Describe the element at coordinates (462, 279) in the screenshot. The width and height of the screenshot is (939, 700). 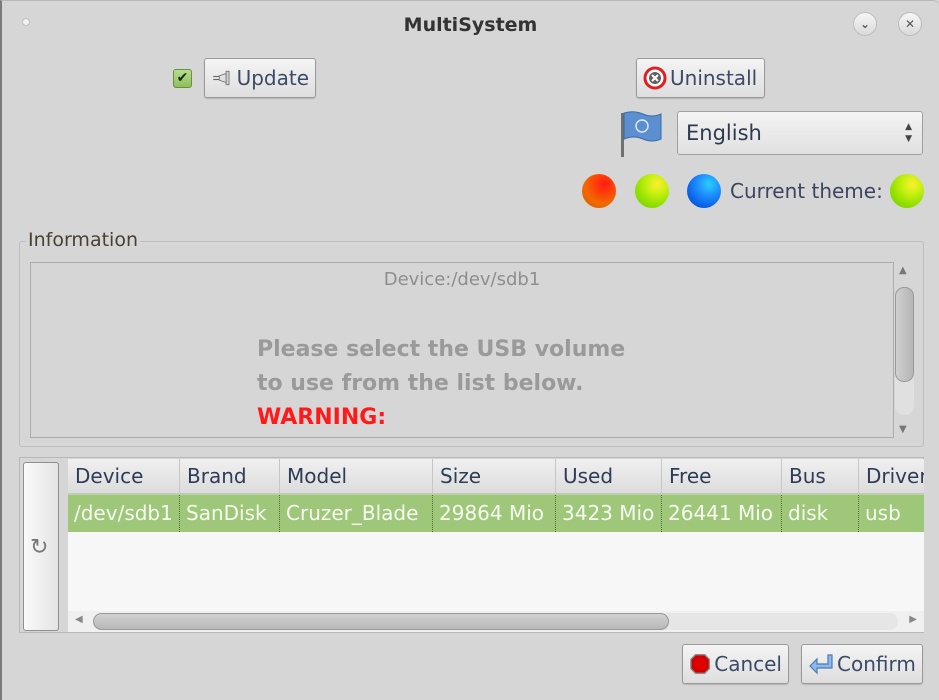
I see `info-device-line: Device:/dev/sdb1` at that location.